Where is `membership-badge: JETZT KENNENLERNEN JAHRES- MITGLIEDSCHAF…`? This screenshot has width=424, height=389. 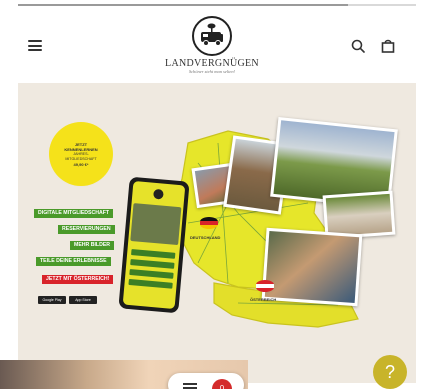 membership-badge: JETZT KENNENLERNEN JAHRES- MITGLIEDSCHAF… is located at coordinates (81, 154).